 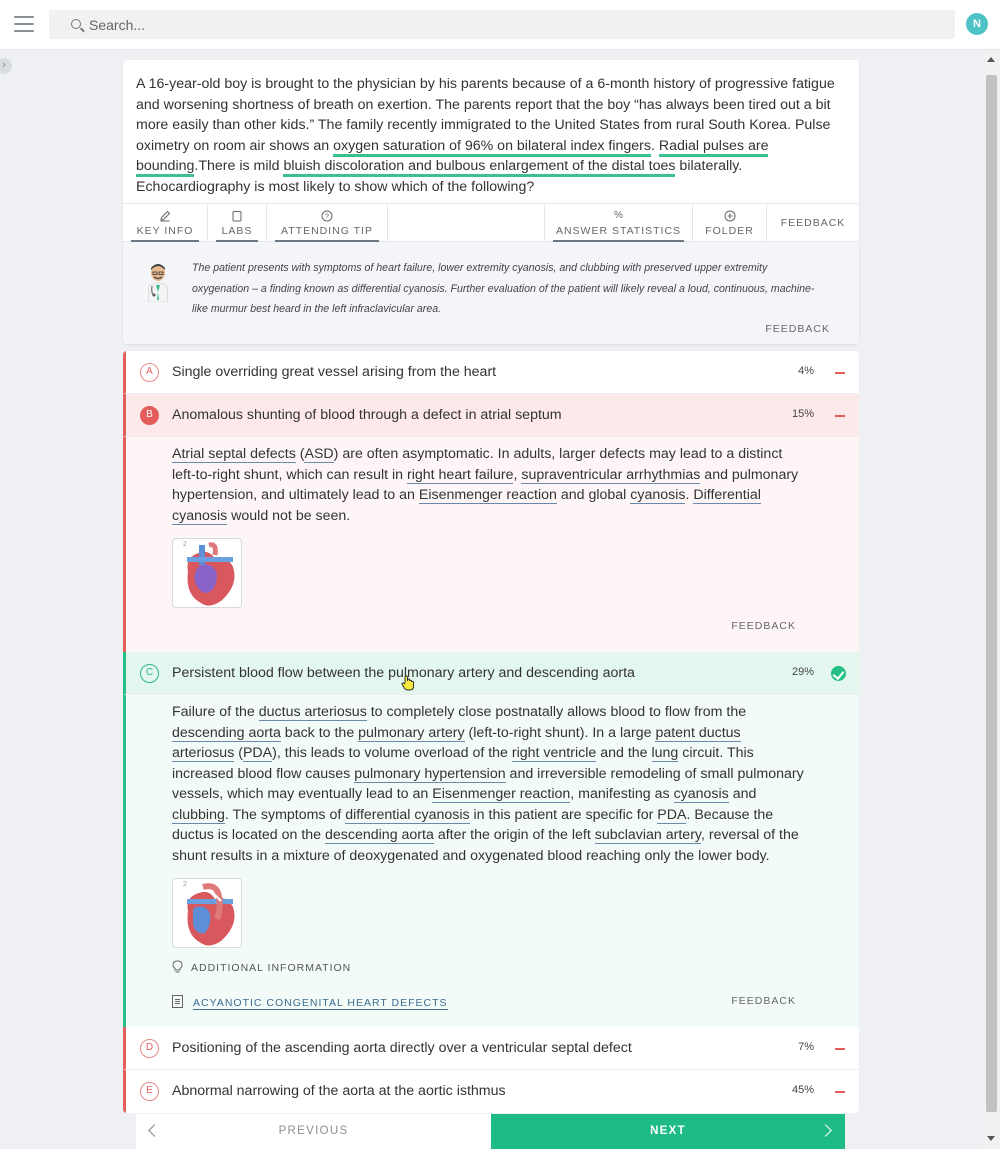 What do you see at coordinates (408, 683) in the screenshot?
I see `hand-cursor-icon` at bounding box center [408, 683].